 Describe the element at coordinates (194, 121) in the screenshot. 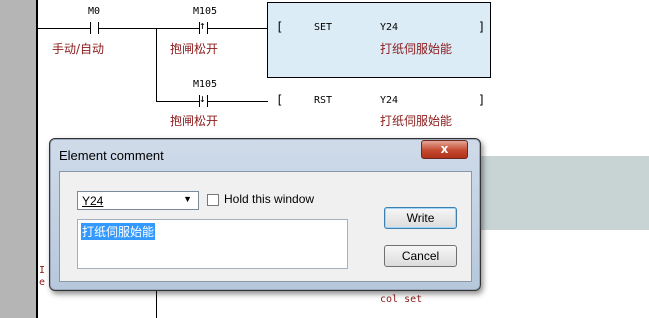

I see `contact-m105-comment-2: 抱闸松开` at that location.